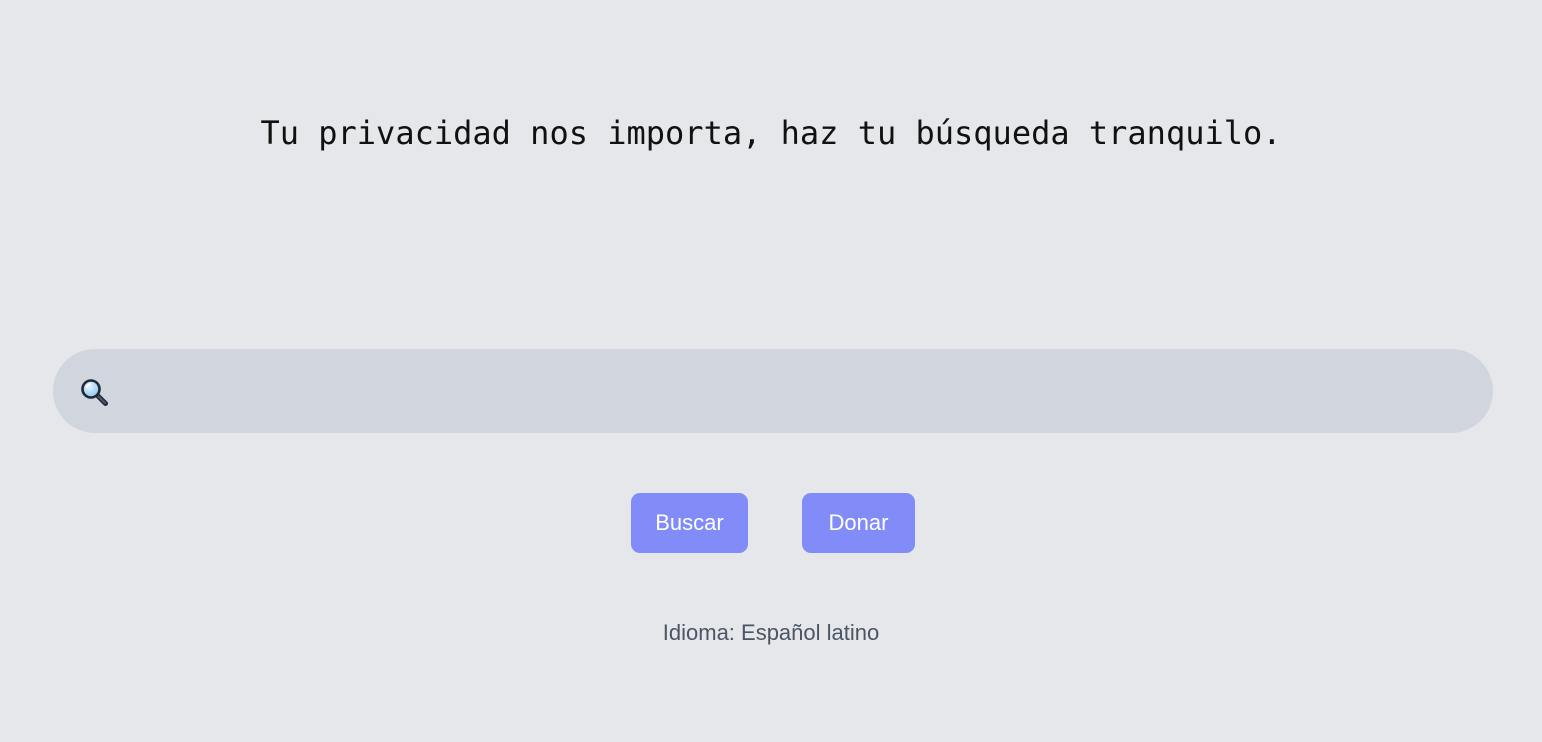  Describe the element at coordinates (94, 392) in the screenshot. I see `magnifying-glass-icon` at that location.